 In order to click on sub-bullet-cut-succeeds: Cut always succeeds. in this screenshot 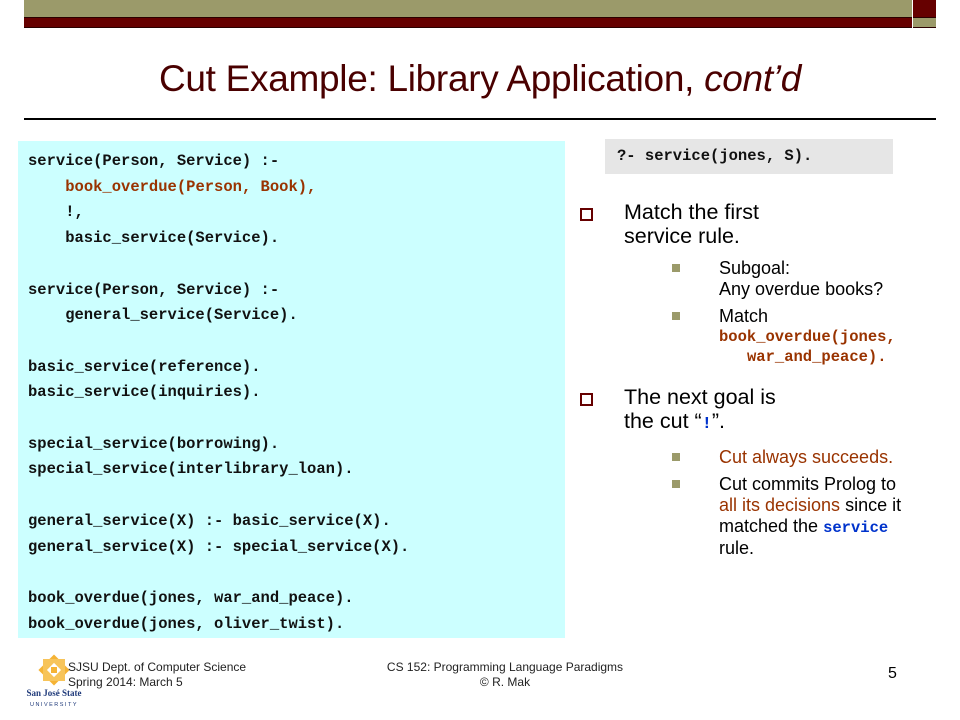, I will do `click(810, 457)`.